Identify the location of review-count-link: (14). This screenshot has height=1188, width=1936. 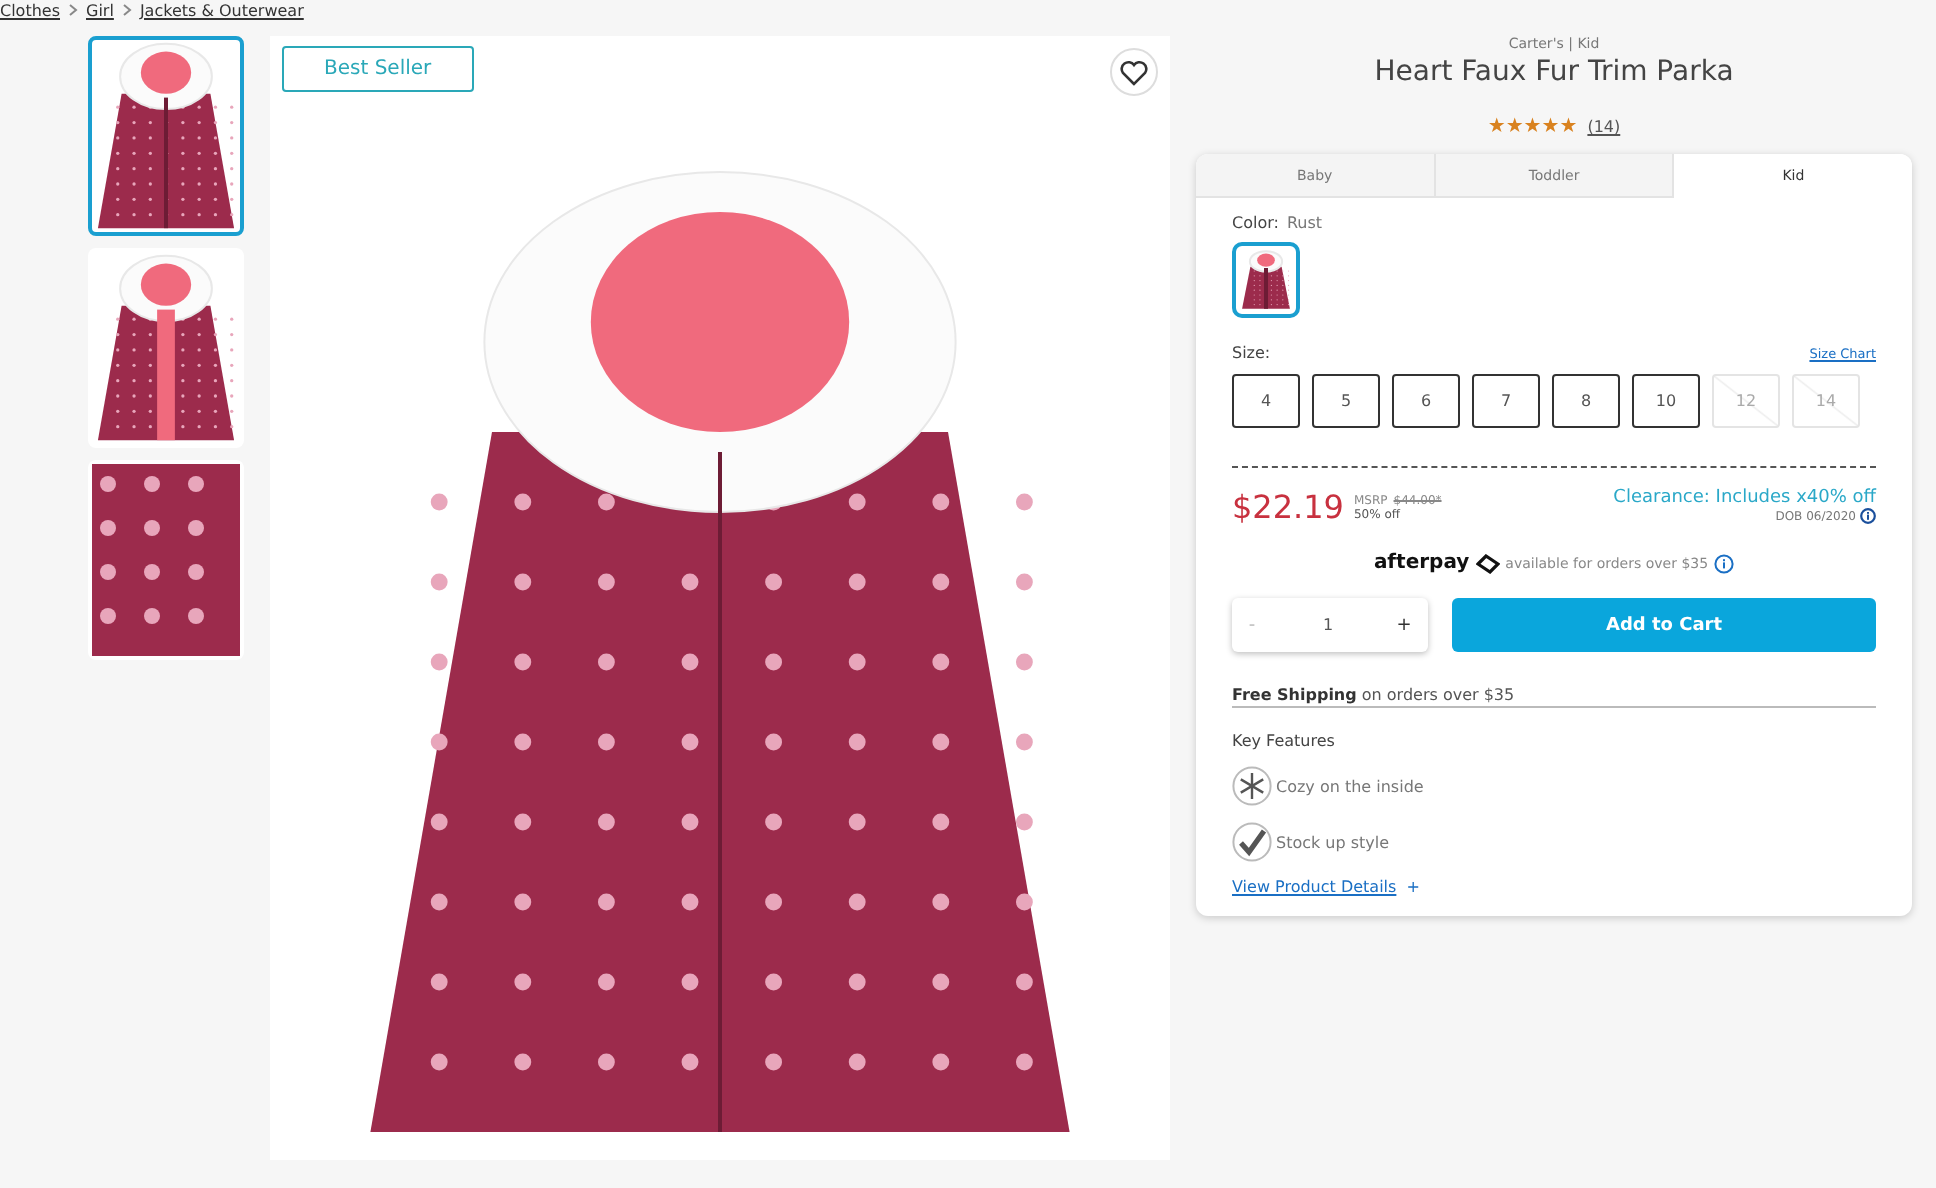
(1604, 127).